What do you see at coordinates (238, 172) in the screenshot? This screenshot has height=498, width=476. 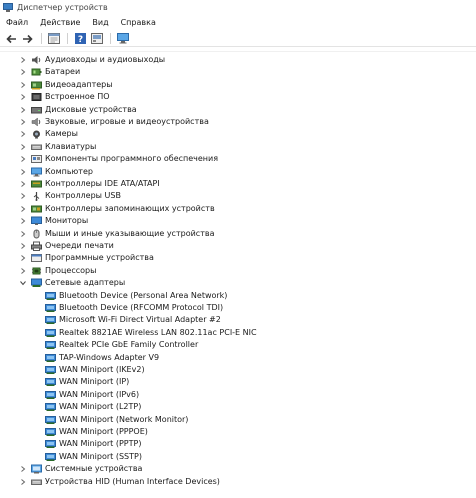 I see `tree-category: Компьютер` at bounding box center [238, 172].